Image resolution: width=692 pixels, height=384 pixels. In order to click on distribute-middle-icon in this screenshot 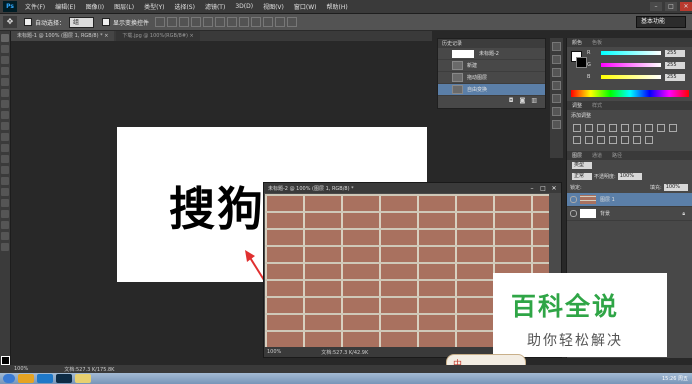, I will do `click(244, 22)`.